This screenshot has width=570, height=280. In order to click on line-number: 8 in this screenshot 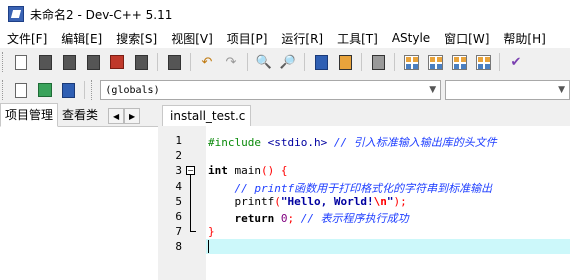, I will do `click(178, 247)`.